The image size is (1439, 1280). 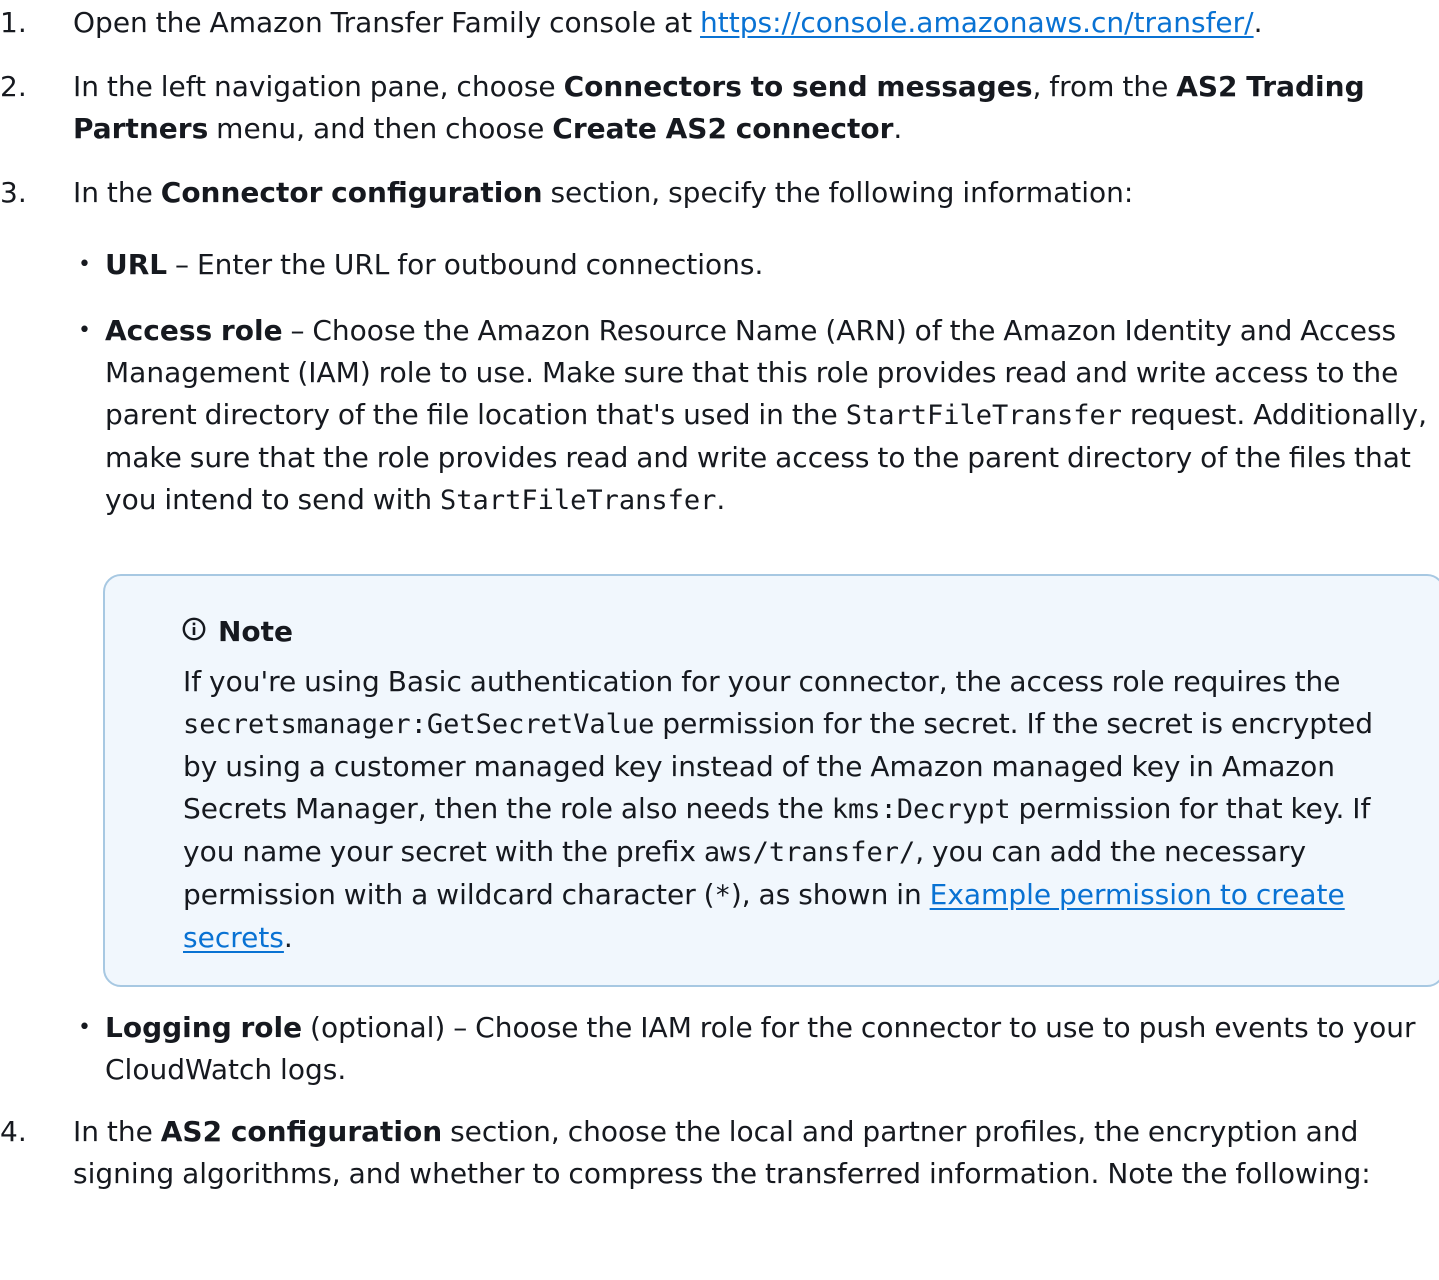 What do you see at coordinates (798, 86) in the screenshot?
I see `ui-term: Connectors to send messages` at bounding box center [798, 86].